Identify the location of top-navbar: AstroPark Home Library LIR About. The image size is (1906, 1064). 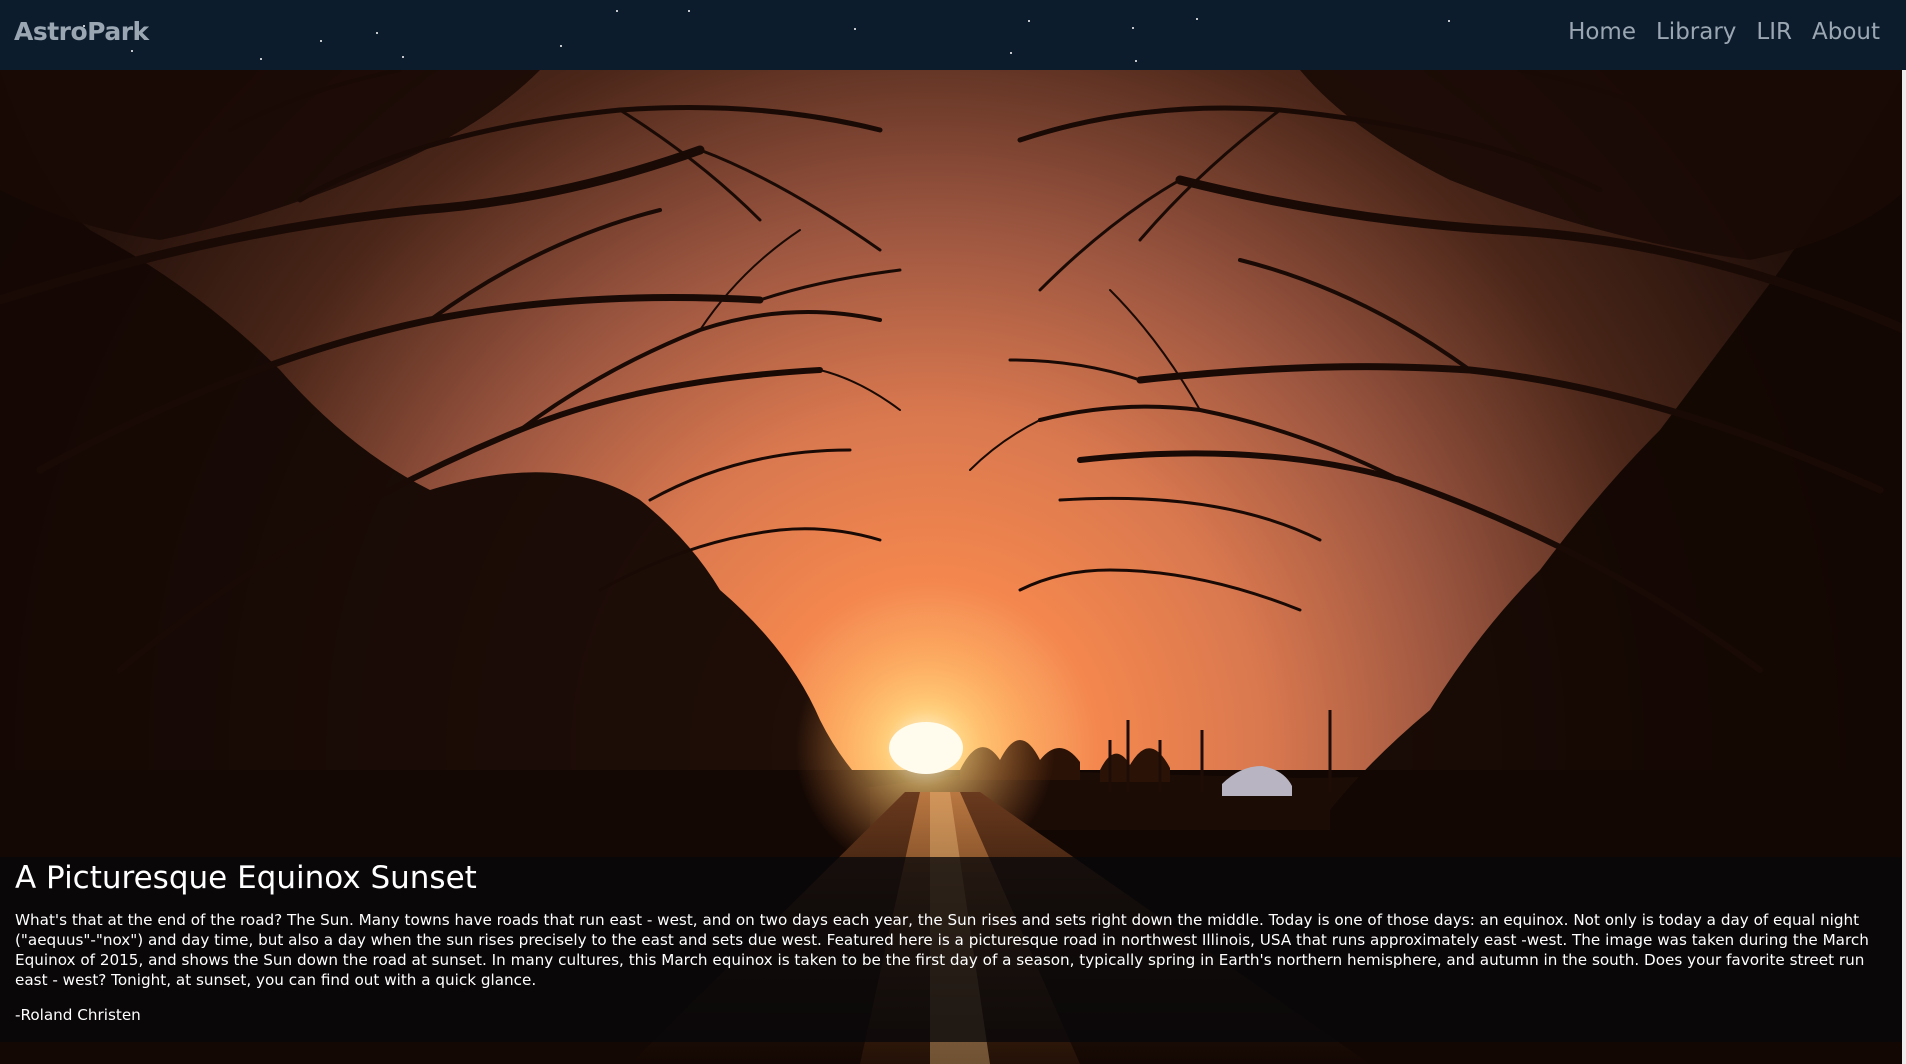
(953, 35).